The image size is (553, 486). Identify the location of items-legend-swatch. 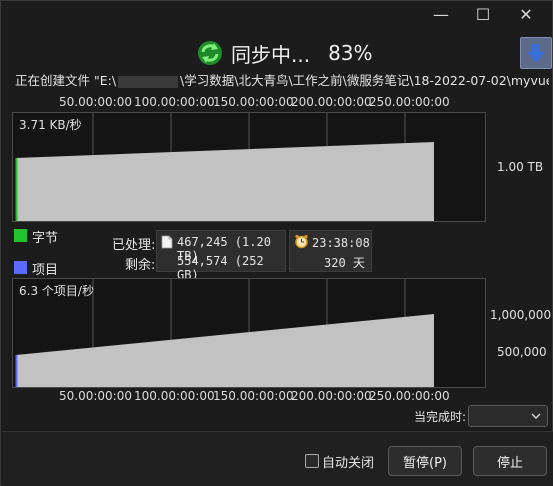
(20, 267).